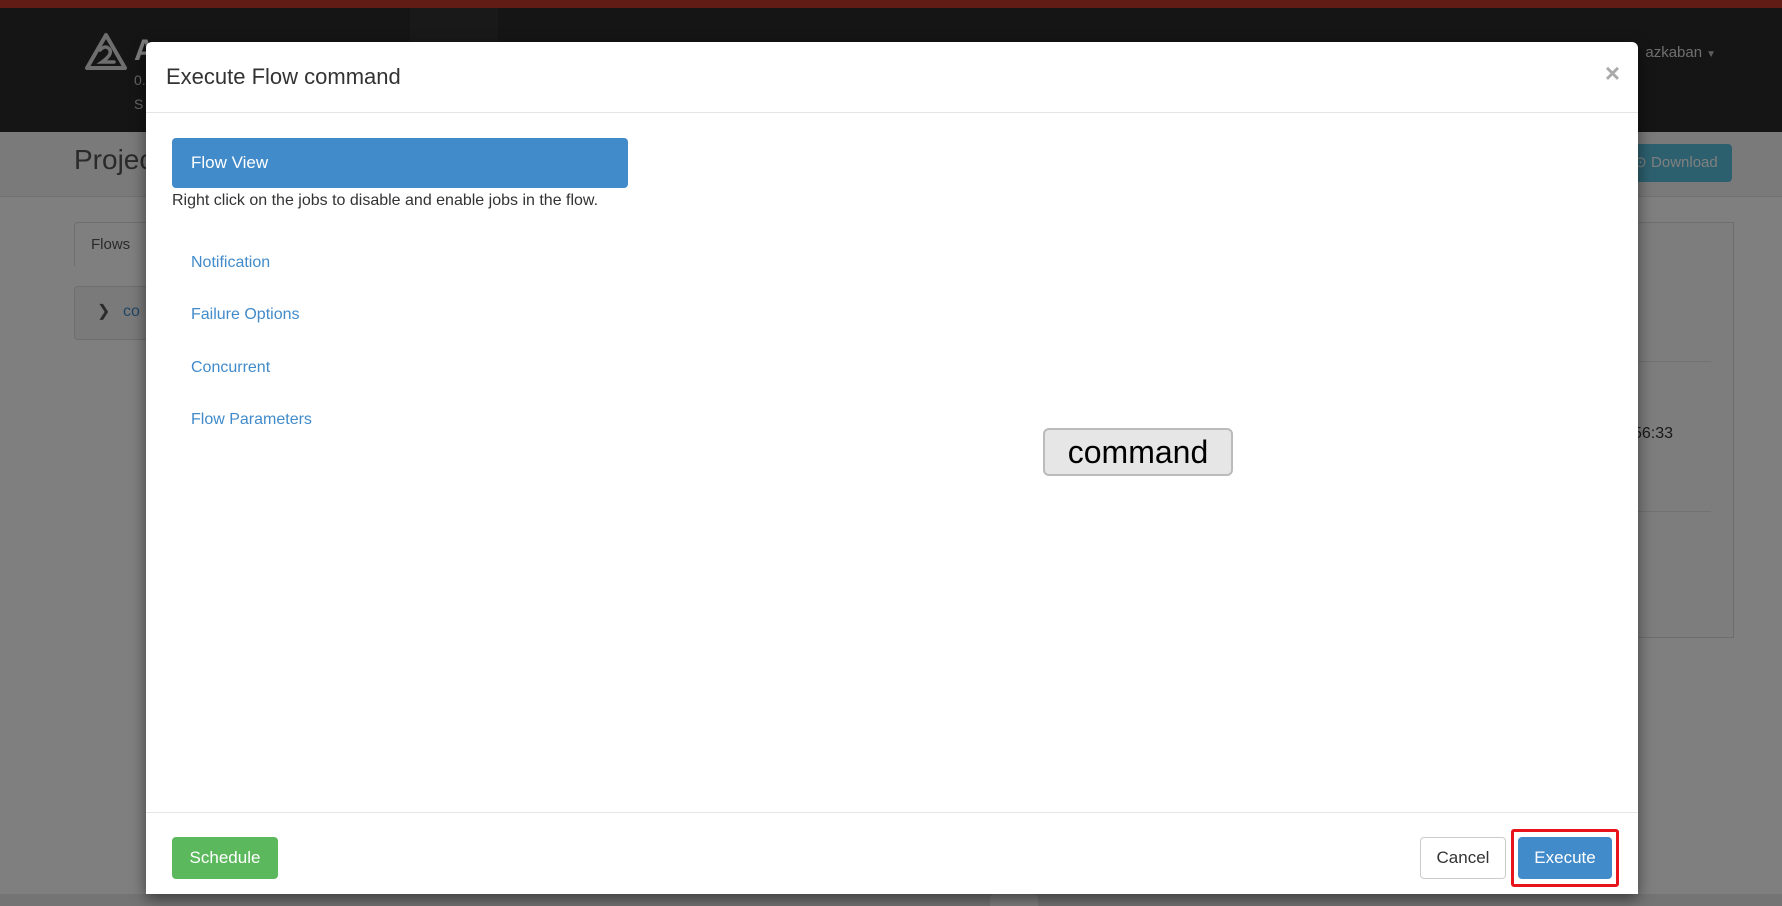  I want to click on modal-header: Execute Flow command ×, so click(892, 77).